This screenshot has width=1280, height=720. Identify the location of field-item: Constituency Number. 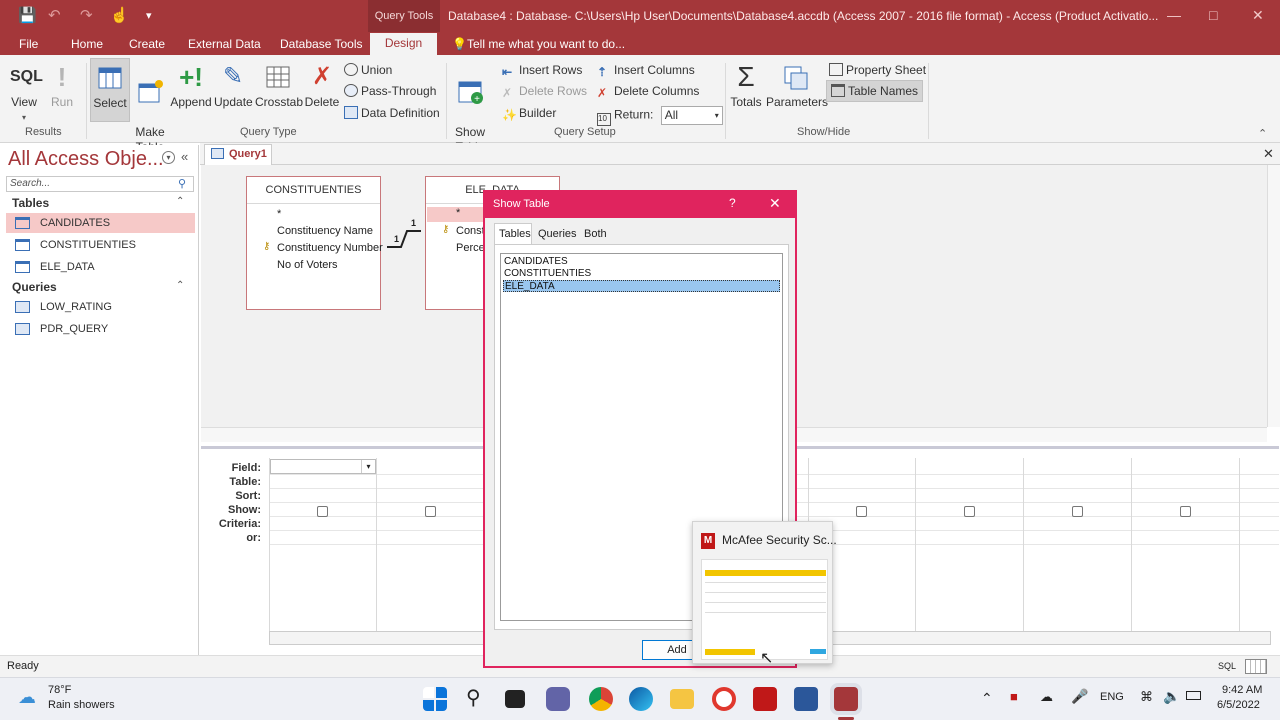
(330, 248).